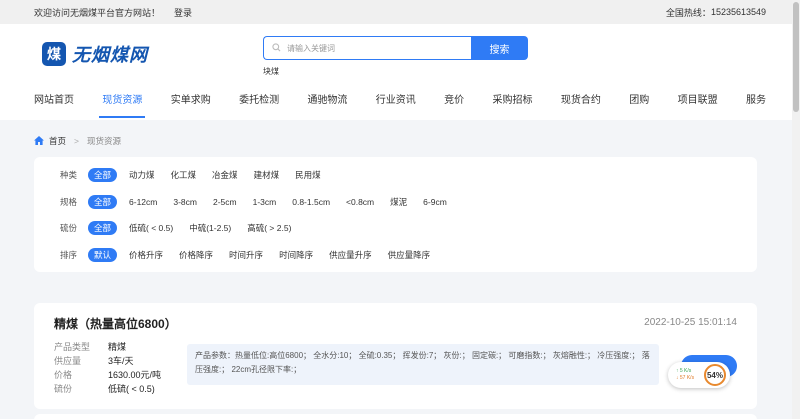 This screenshot has height=419, width=800. Describe the element at coordinates (454, 104) in the screenshot. I see `nav-item-bidding: 竞价` at that location.